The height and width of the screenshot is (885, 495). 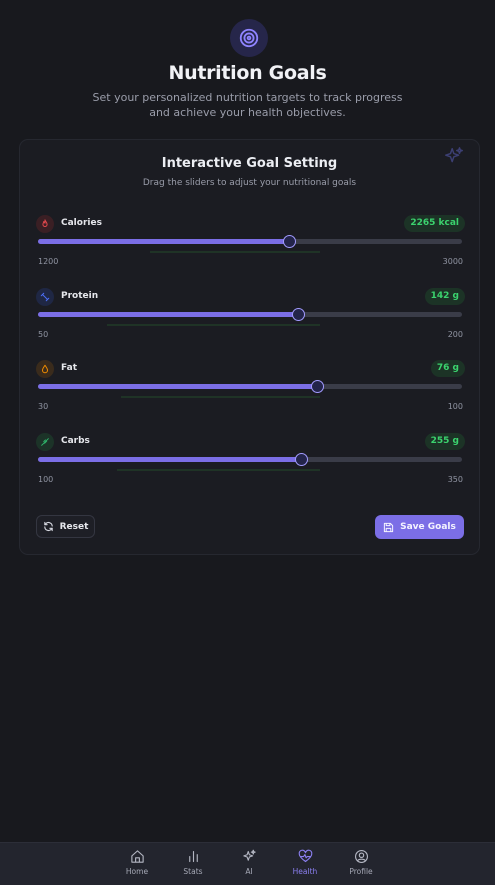 What do you see at coordinates (434, 223) in the screenshot?
I see `goal-value-badge: 2265 kcal` at bounding box center [434, 223].